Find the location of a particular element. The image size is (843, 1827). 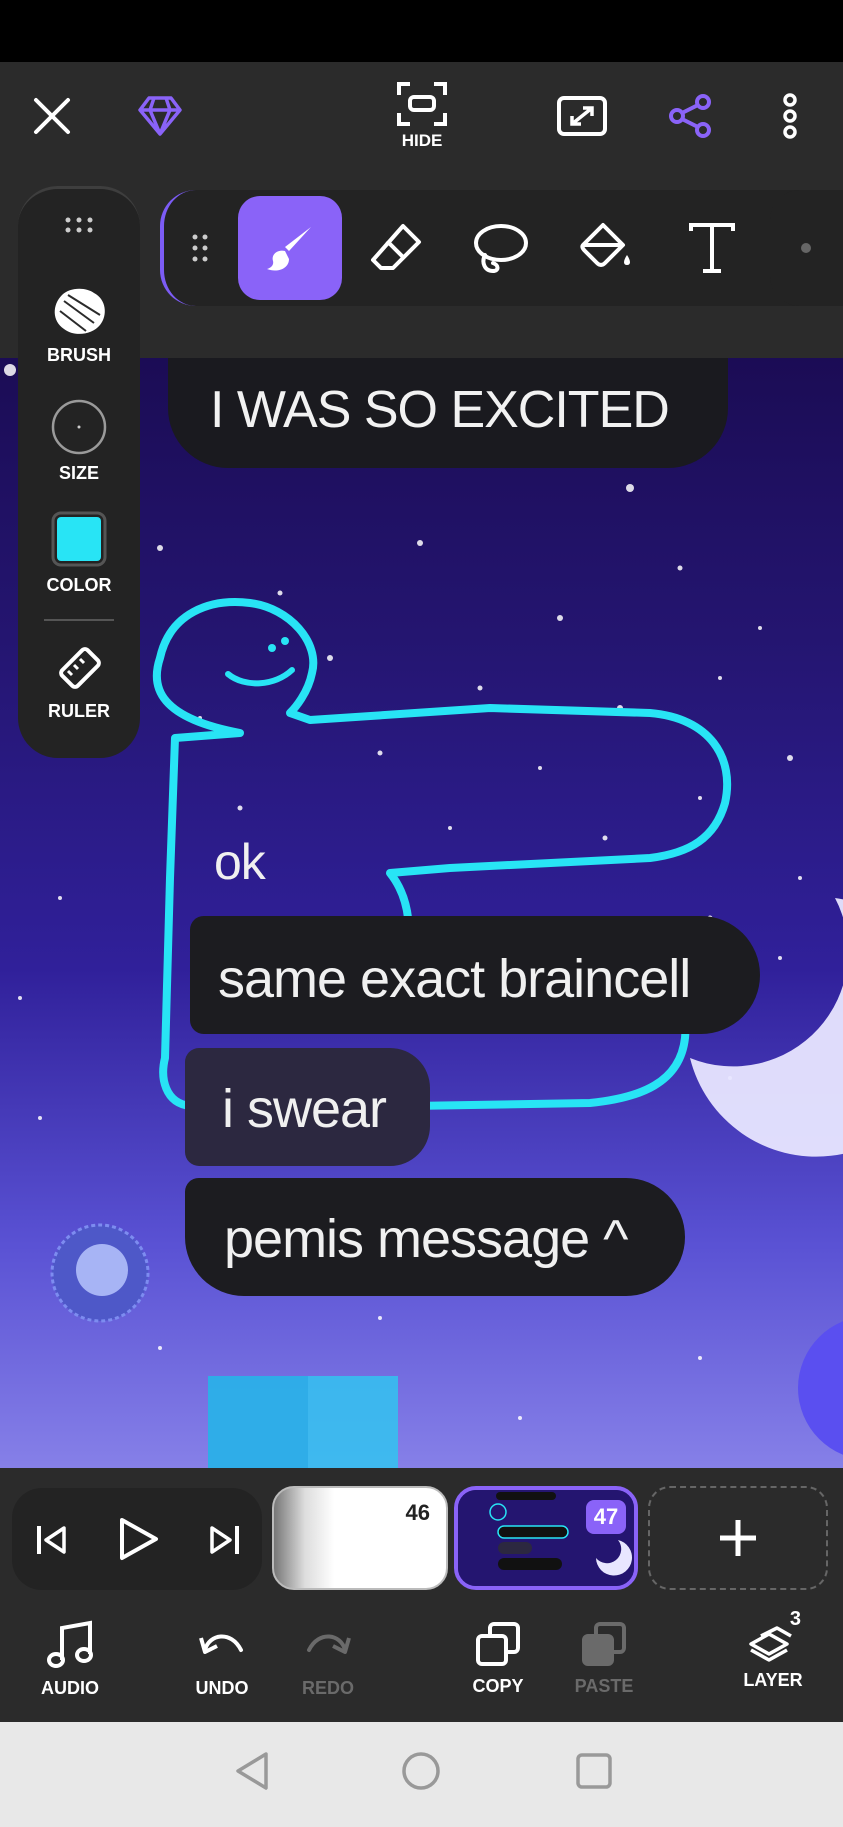

audio-label: AUDIO is located at coordinates (70, 1688).